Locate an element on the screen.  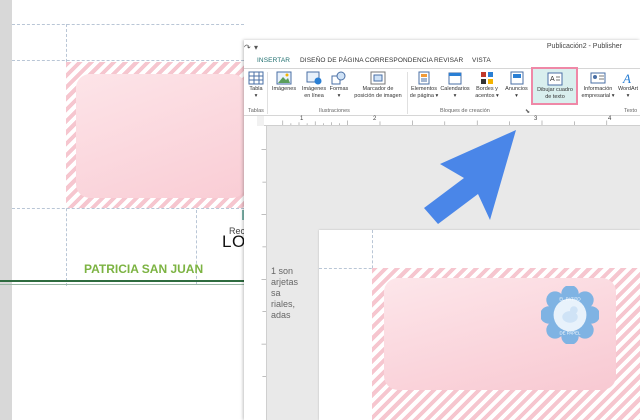
business-info-button: Información empresarial ▾ is located at coordinates (598, 85).